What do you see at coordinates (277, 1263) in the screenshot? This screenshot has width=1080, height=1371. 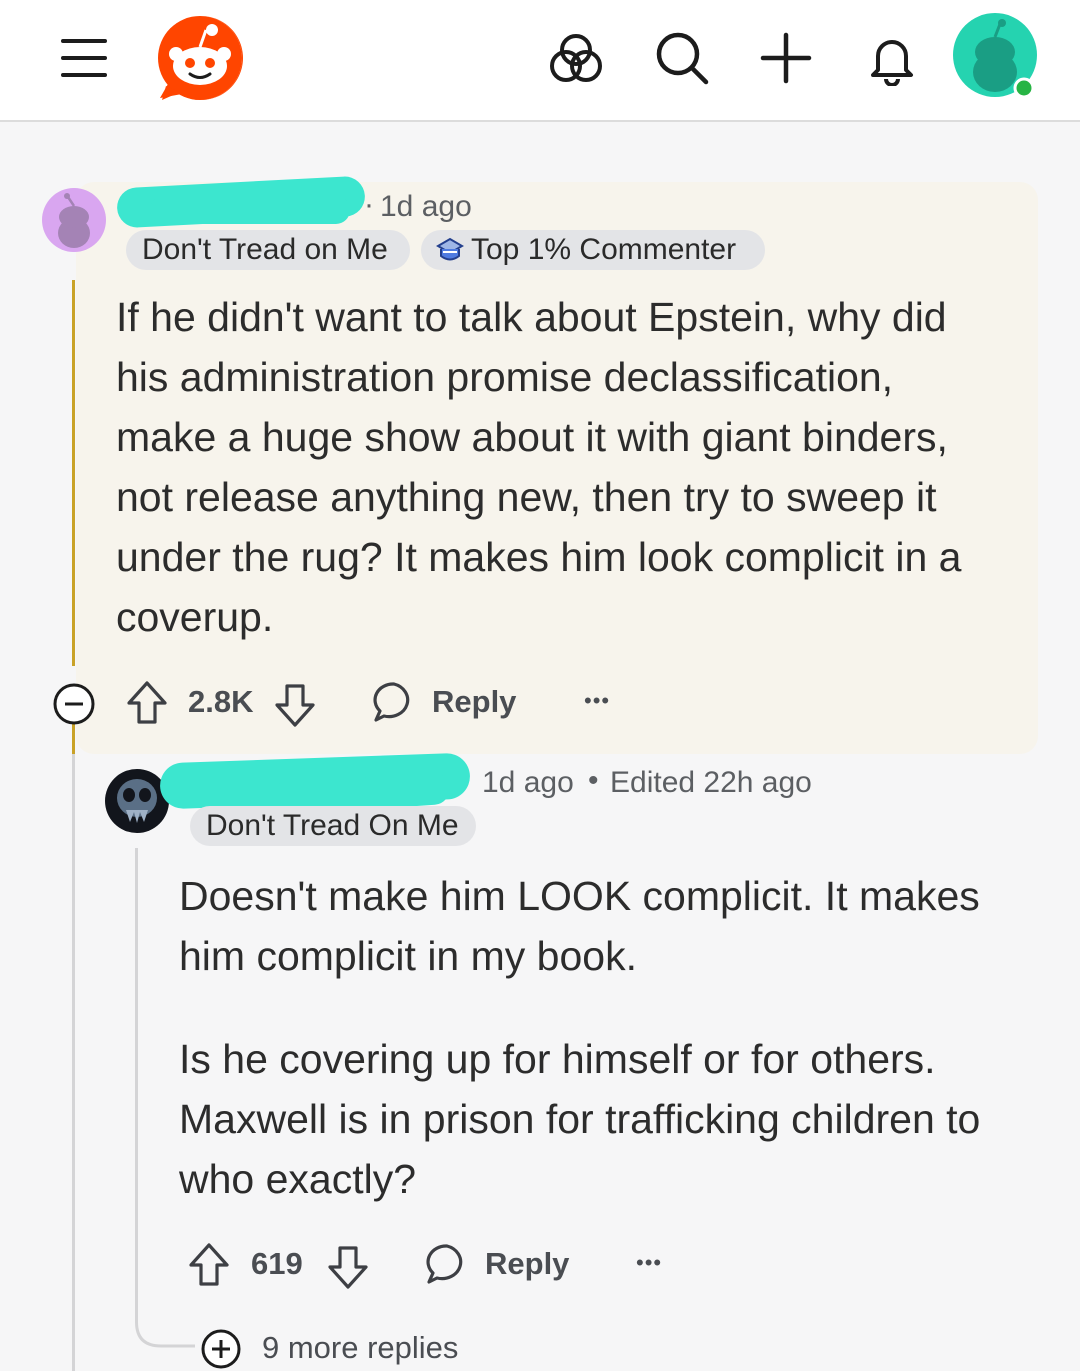 I see `reply-vote-count: 619` at bounding box center [277, 1263].